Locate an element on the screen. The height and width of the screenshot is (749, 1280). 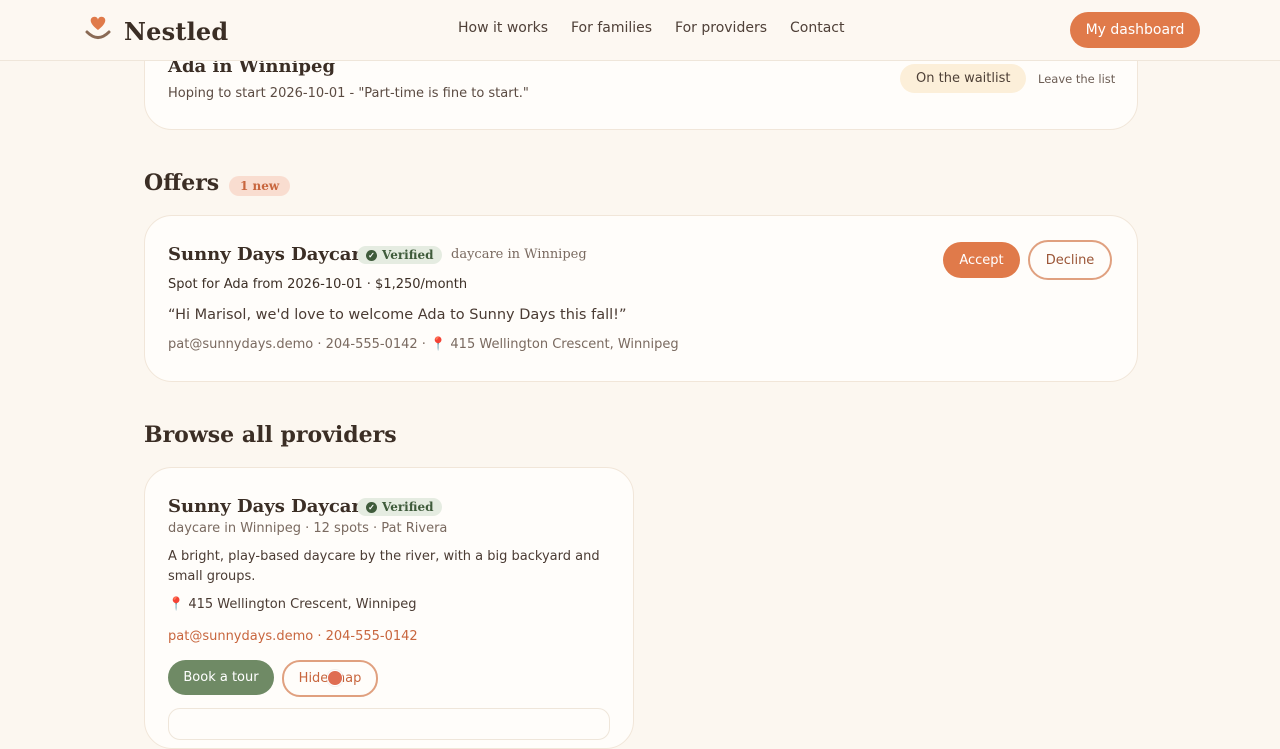
heart-smile-logo-icon is located at coordinates (98, 31).